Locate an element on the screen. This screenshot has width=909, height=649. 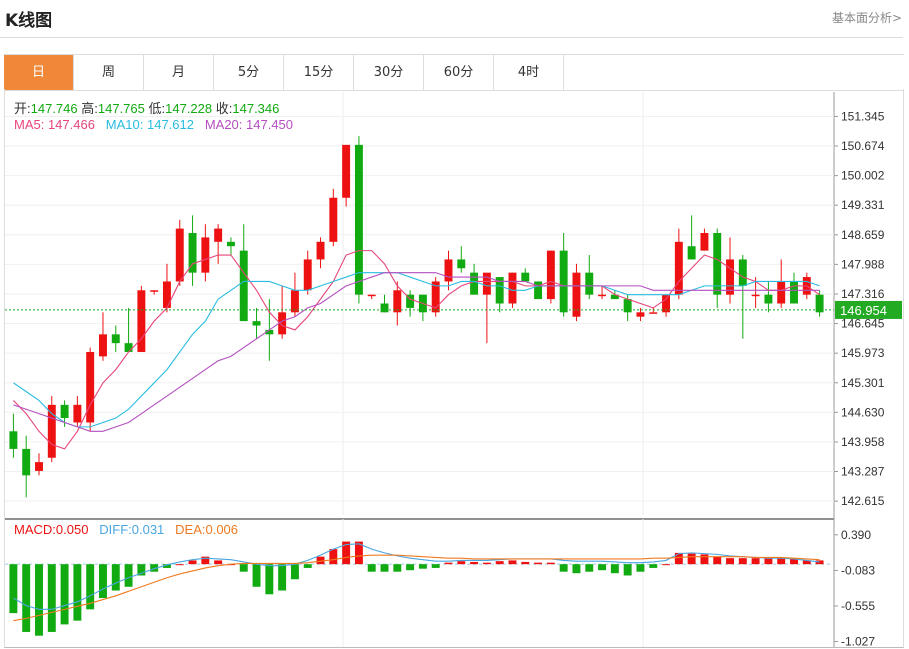
price-tick-label: 145.973 is located at coordinates (863, 353).